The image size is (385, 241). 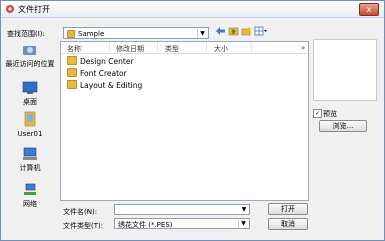 I want to click on place-desktop: 桌面, so click(x=30, y=93).